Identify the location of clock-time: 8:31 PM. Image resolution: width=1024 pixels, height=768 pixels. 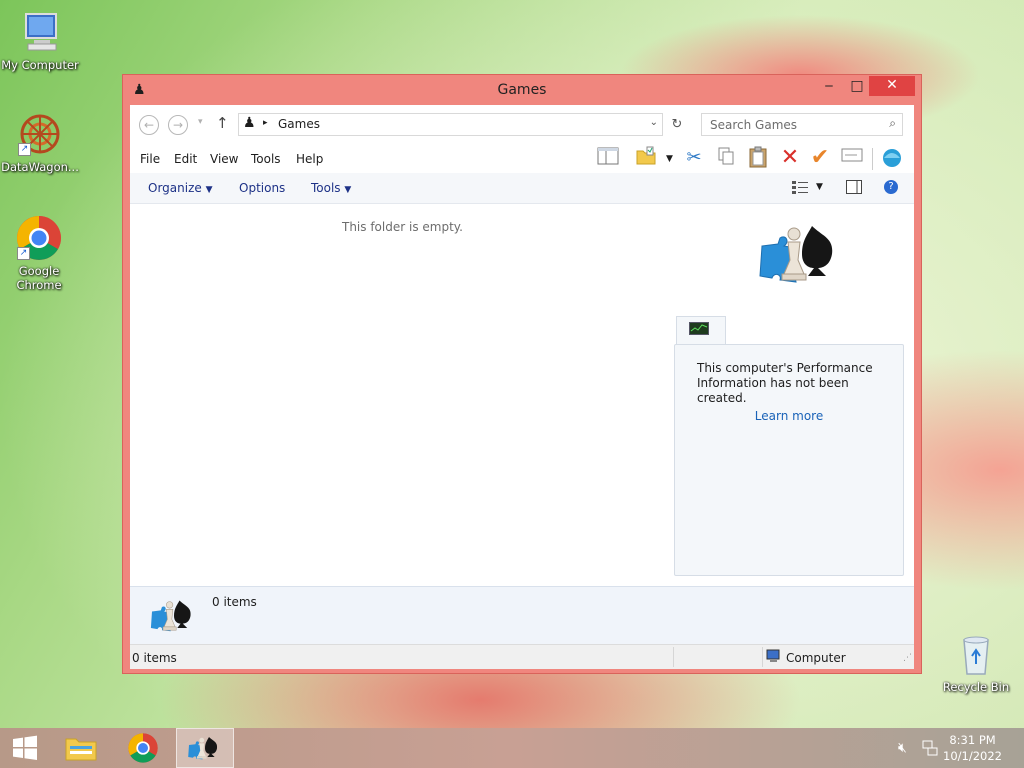
(972, 740).